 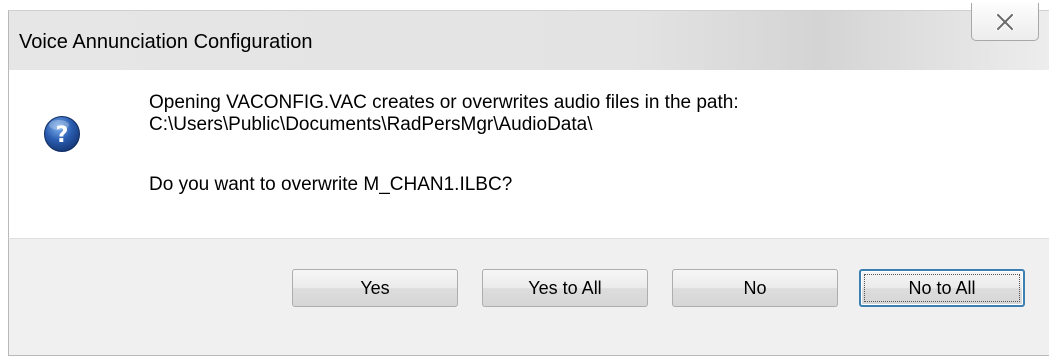 I want to click on yes-button: Yes, so click(x=375, y=288).